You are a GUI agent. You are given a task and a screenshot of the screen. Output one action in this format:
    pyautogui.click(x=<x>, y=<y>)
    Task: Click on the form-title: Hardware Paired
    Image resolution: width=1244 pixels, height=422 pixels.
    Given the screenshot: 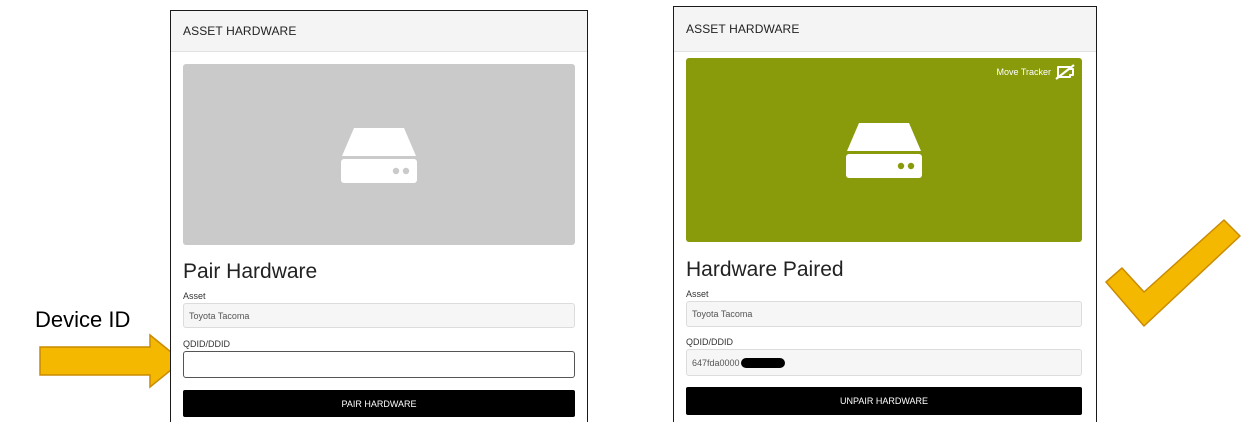 What is the action you would take?
    pyautogui.click(x=765, y=269)
    